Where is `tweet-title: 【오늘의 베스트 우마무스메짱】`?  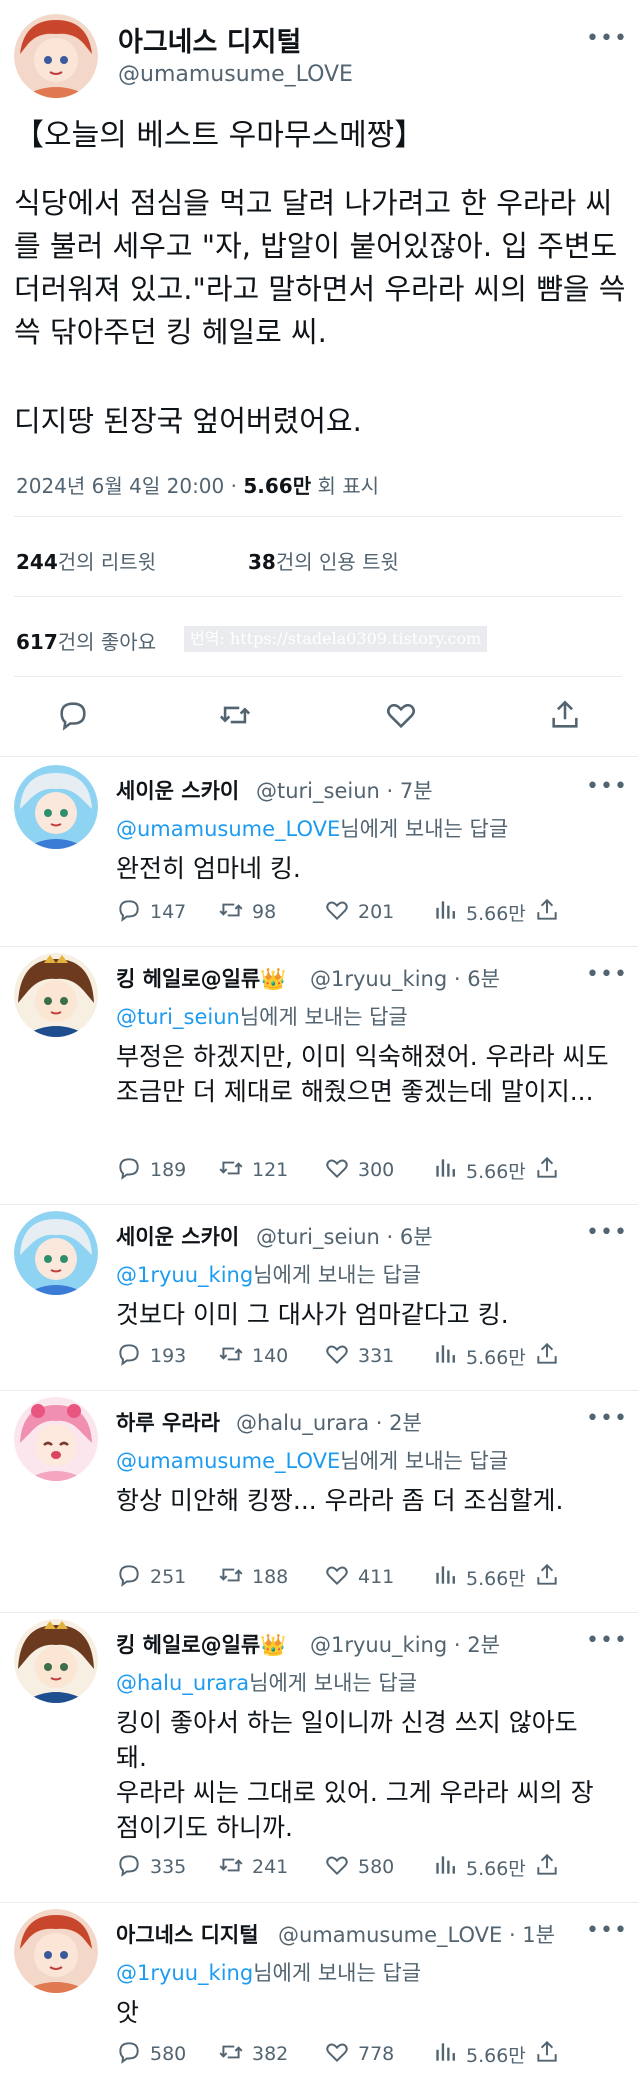
tweet-title: 【오늘의 베스트 우마무스메짱】 is located at coordinates (219, 135).